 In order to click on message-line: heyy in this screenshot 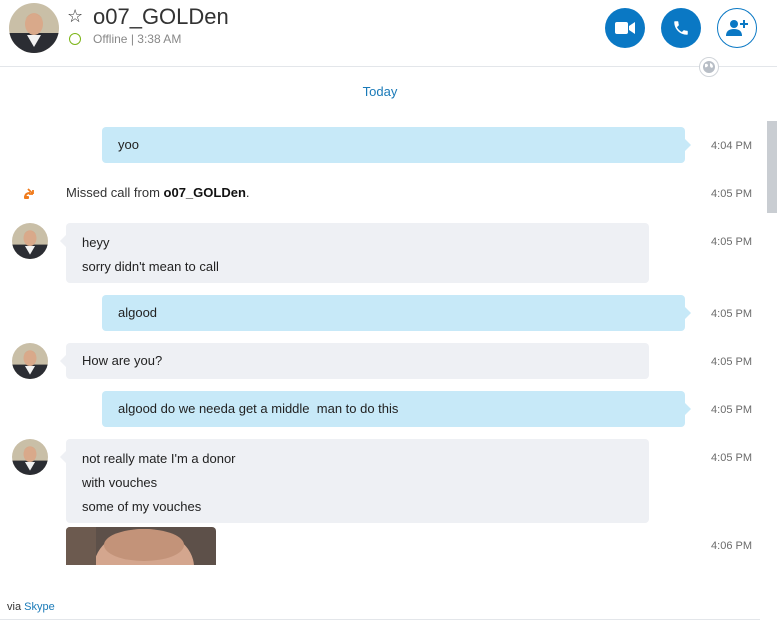, I will do `click(96, 242)`.